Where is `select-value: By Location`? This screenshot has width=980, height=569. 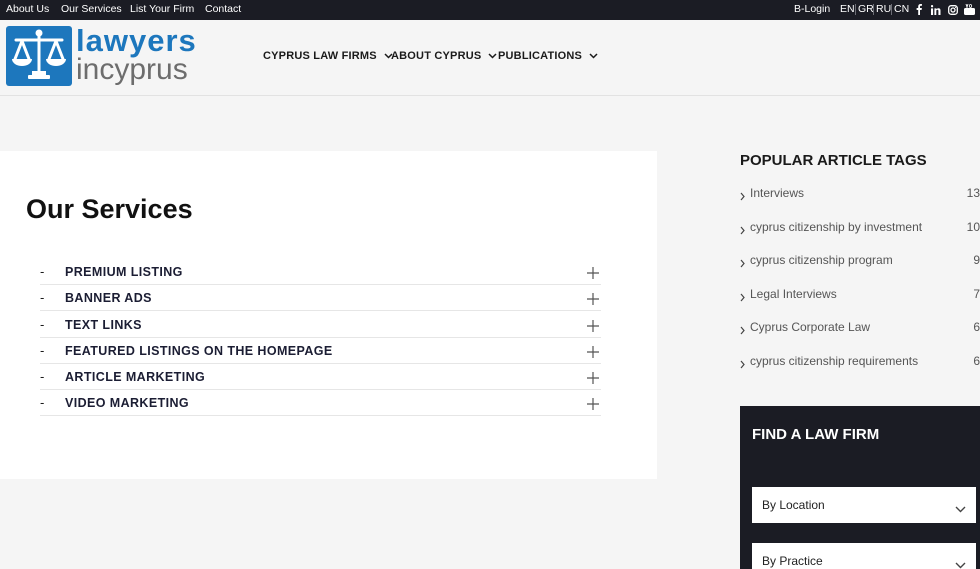 select-value: By Location is located at coordinates (793, 505).